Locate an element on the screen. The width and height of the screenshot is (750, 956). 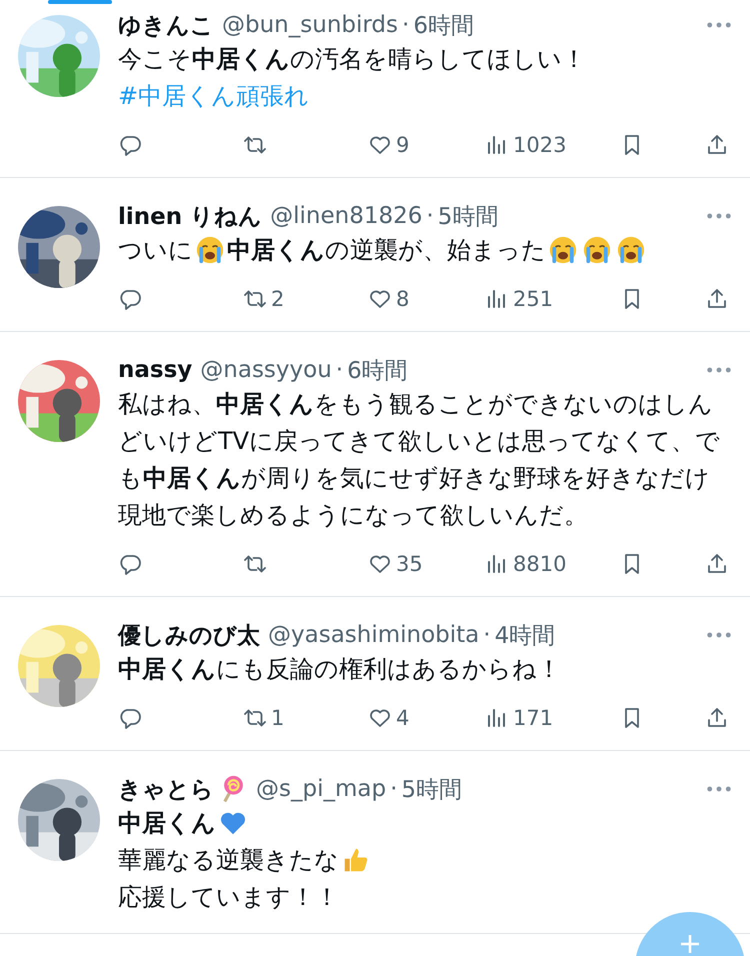
views-button: 8810 is located at coordinates (525, 564).